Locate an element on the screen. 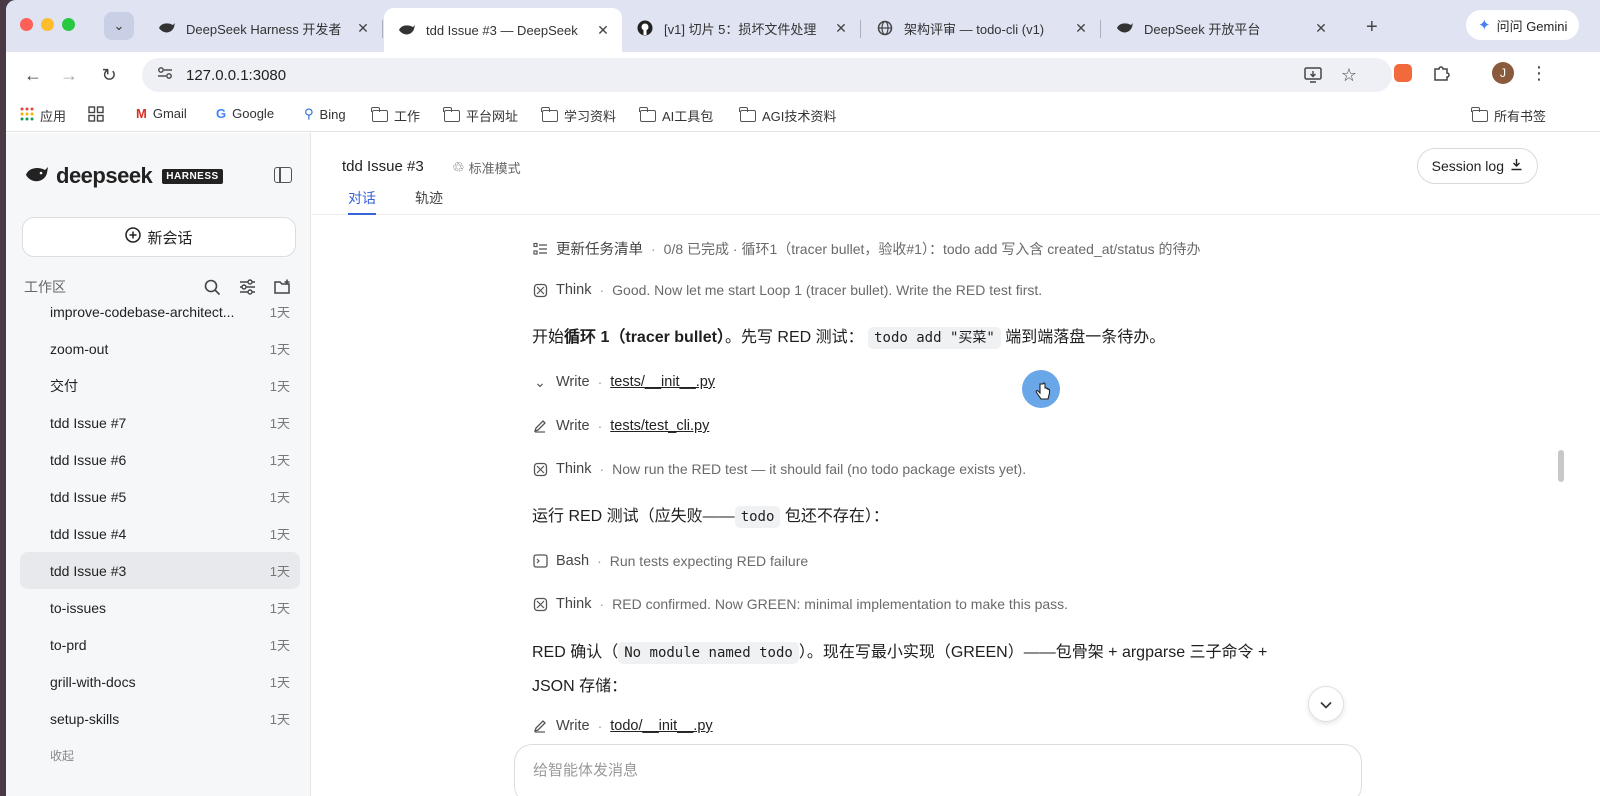 The image size is (1600, 796). list-item: zoom-out 1天 is located at coordinates (160, 348).